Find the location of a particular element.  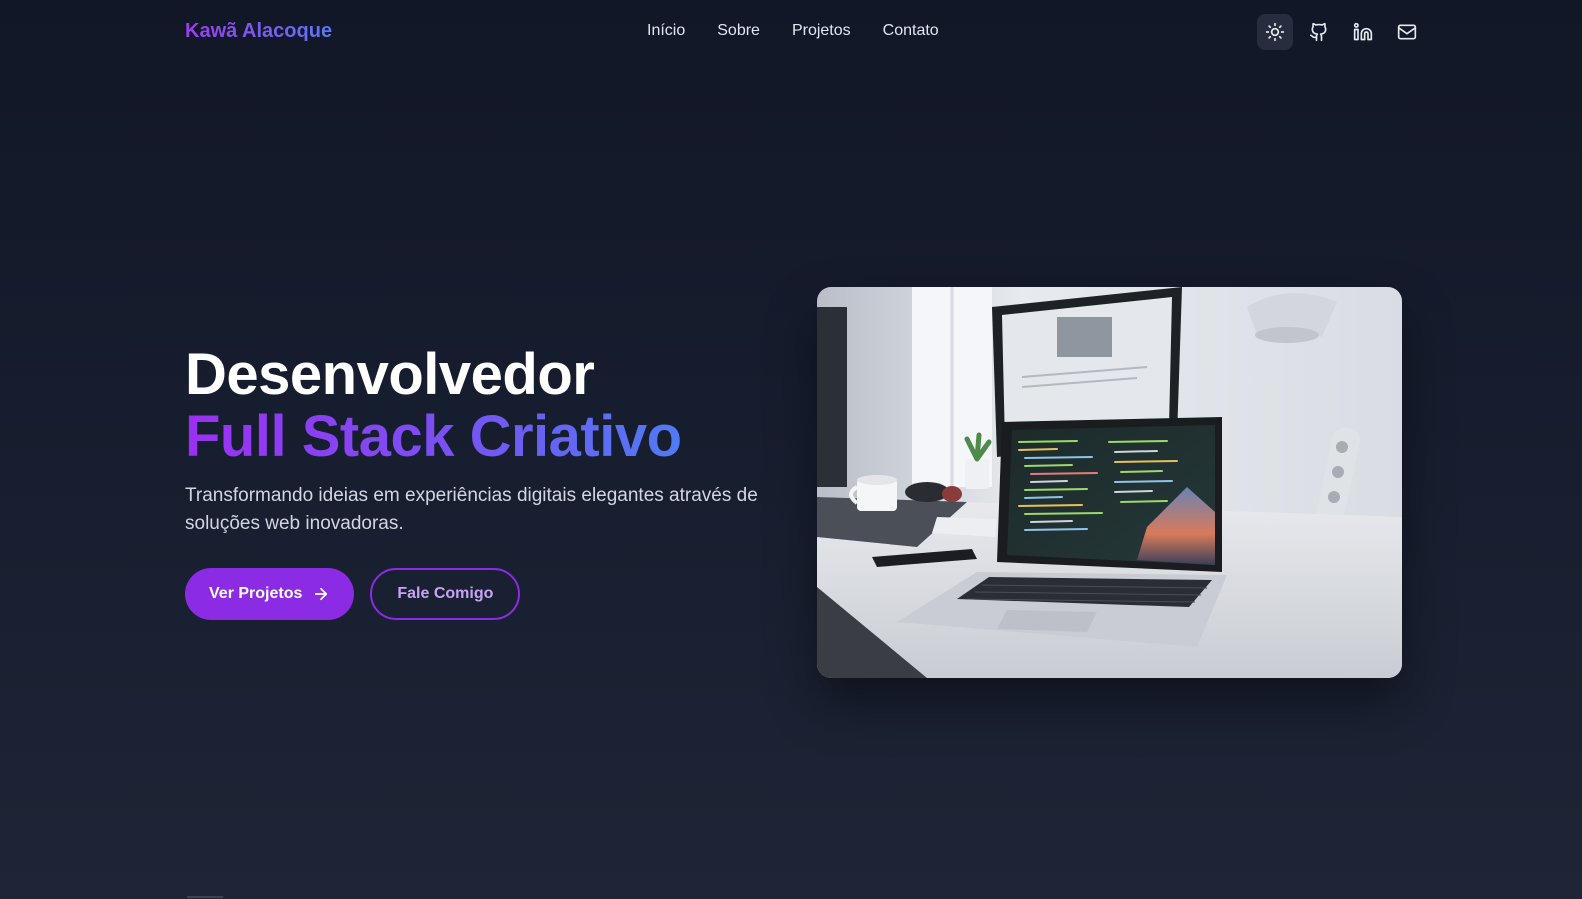

section-divider is located at coordinates (205, 897).